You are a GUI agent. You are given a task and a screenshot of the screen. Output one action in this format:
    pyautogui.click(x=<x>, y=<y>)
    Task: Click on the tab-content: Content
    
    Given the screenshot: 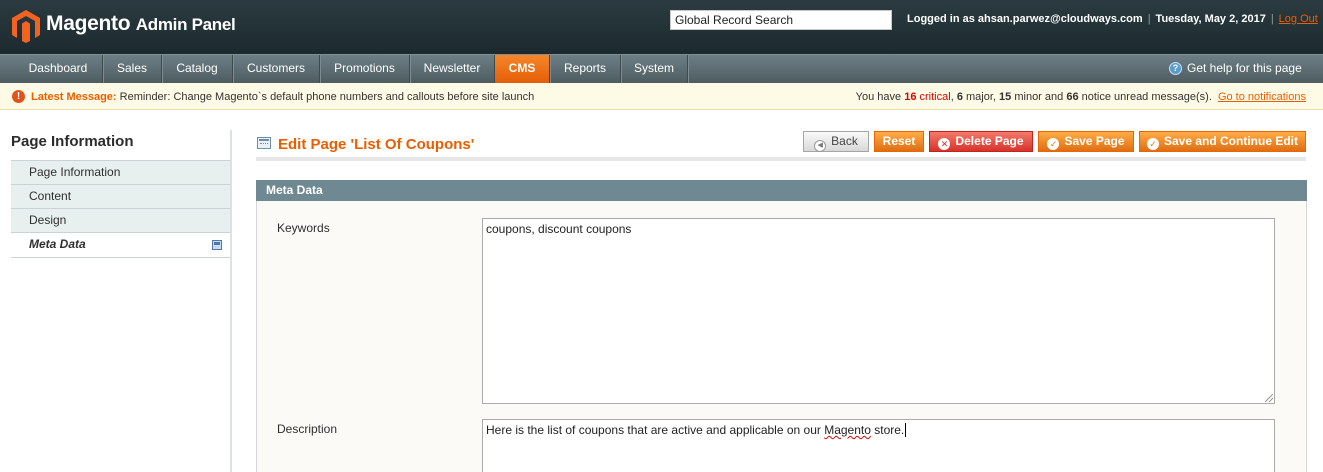 What is the action you would take?
    pyautogui.click(x=121, y=197)
    